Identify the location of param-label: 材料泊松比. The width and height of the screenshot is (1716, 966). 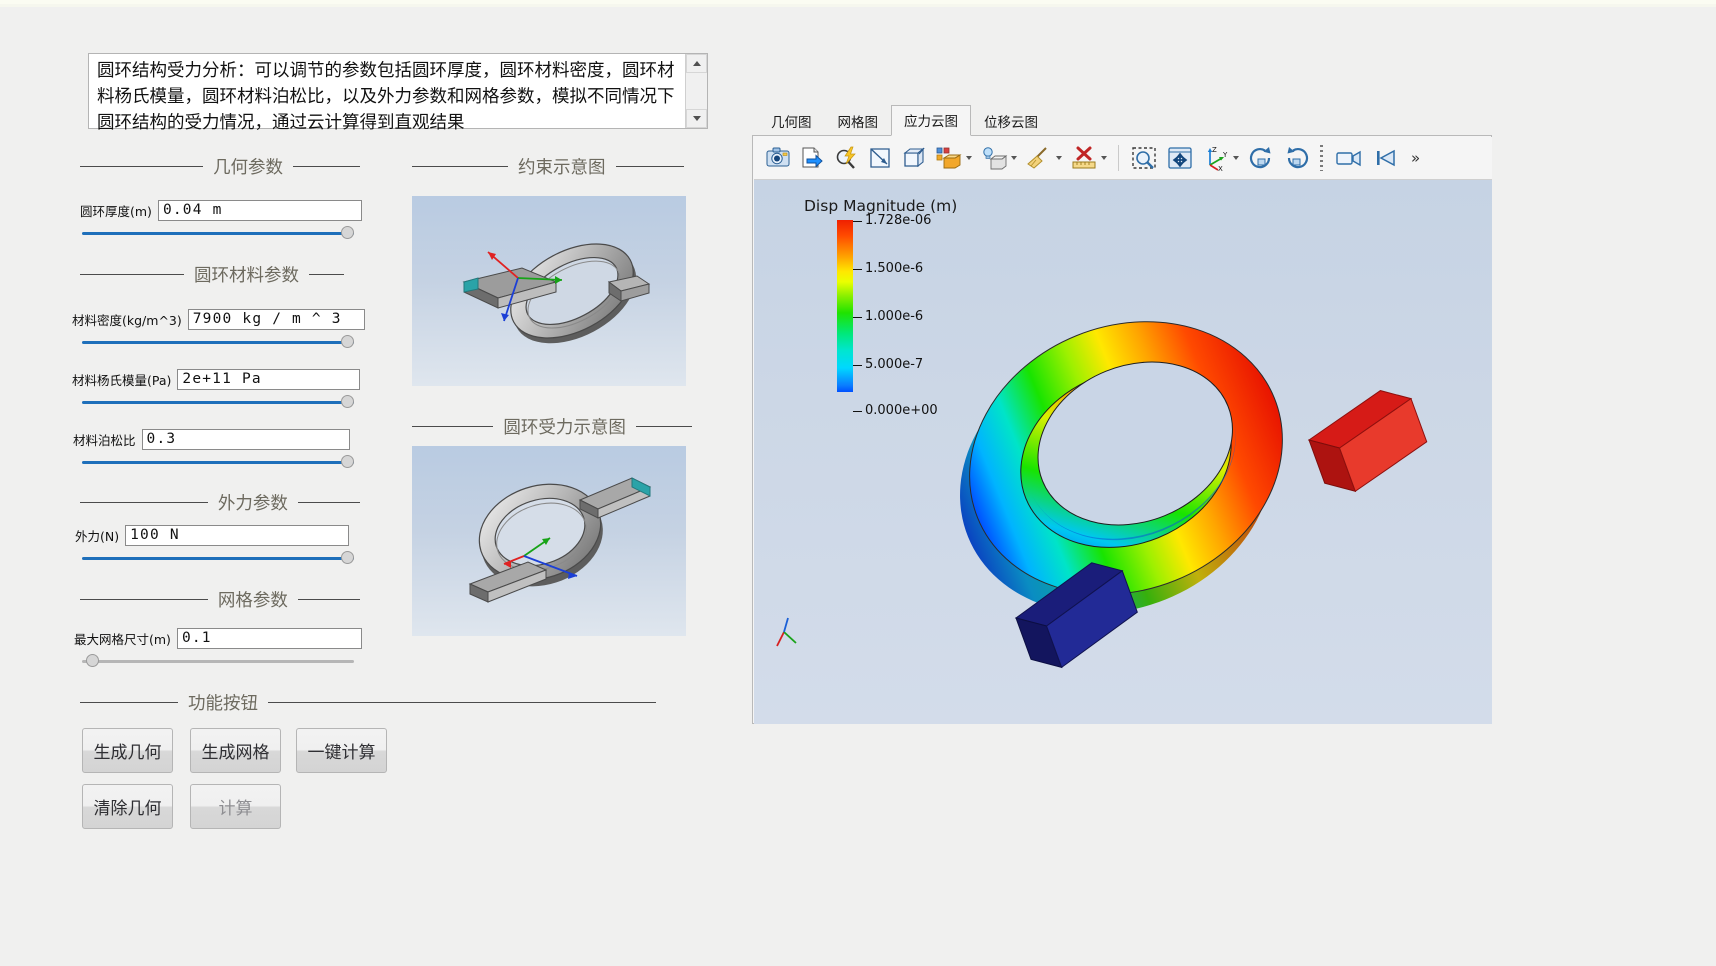
(104, 440).